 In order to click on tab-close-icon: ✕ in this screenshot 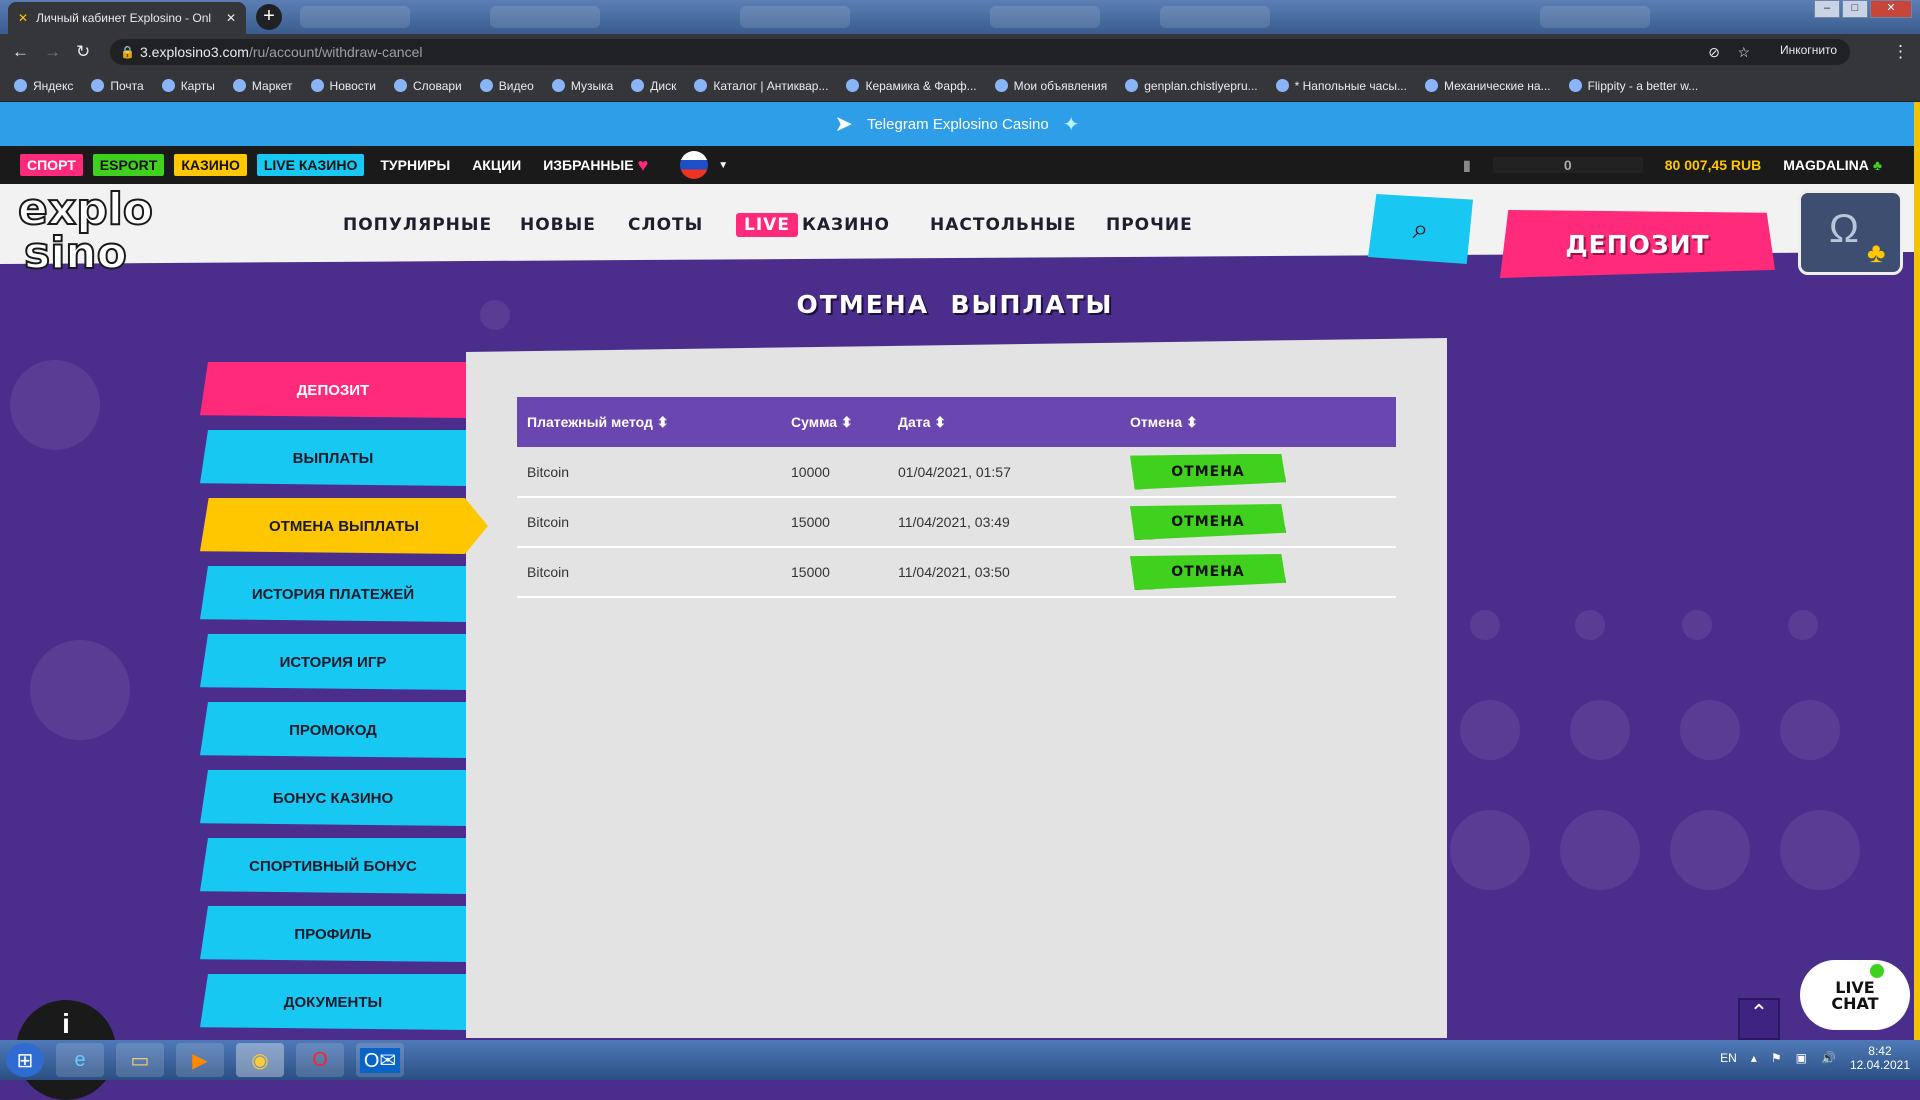, I will do `click(231, 18)`.